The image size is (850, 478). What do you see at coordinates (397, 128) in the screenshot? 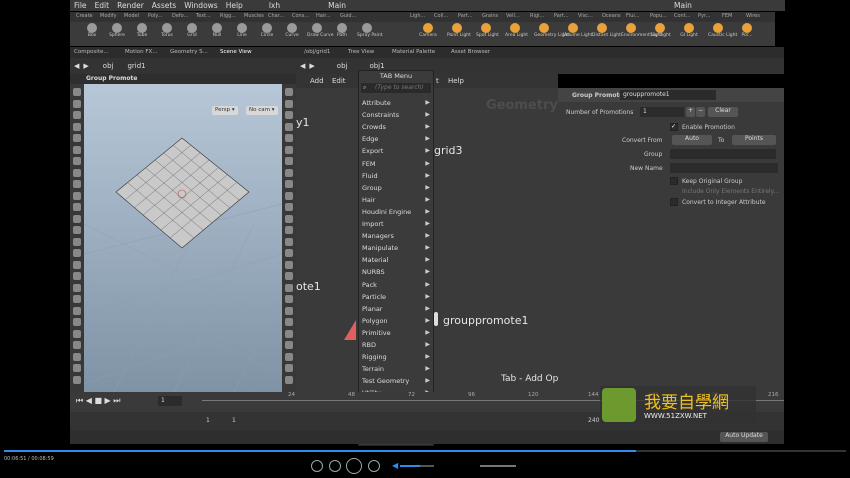
I see `tab-menu-item: Crowds ▶` at bounding box center [397, 128].